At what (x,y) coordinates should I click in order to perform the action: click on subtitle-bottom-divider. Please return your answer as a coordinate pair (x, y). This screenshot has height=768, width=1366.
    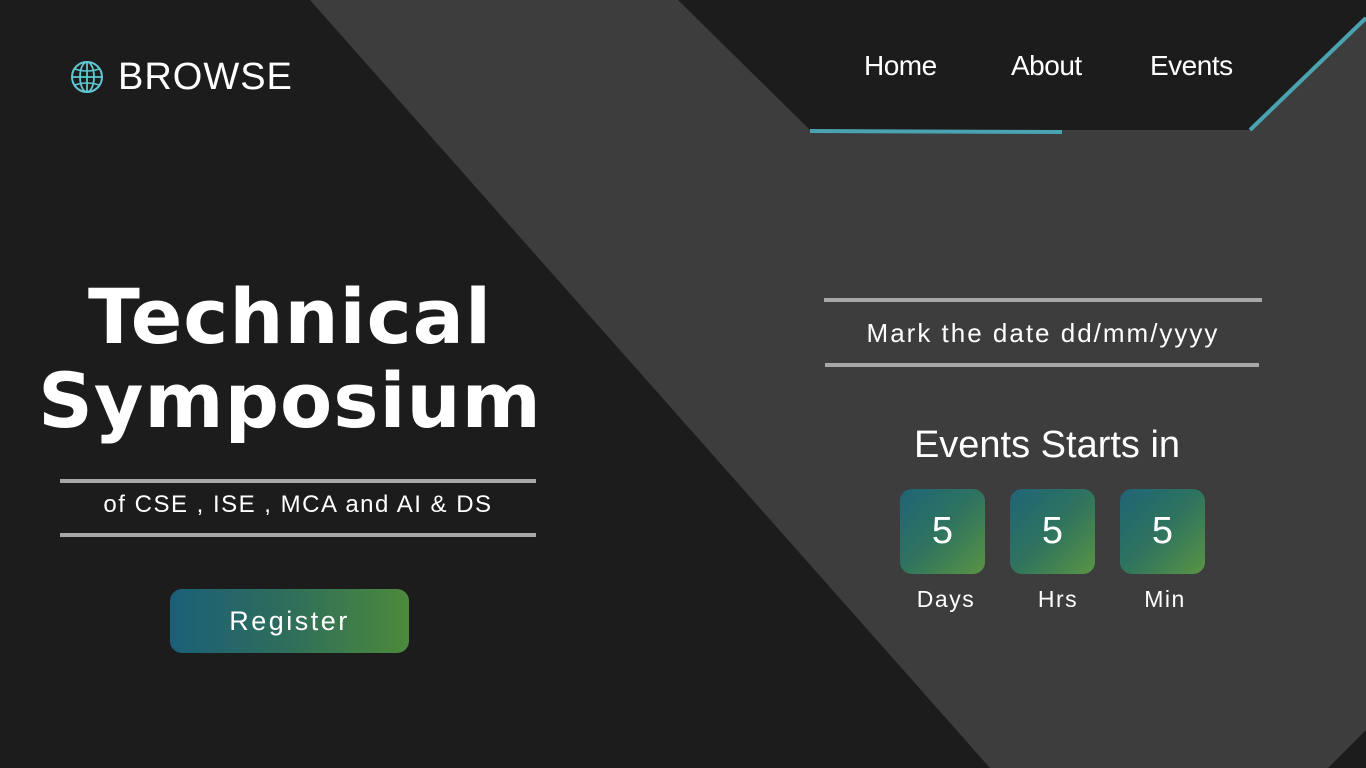
    Looking at the image, I should click on (298, 535).